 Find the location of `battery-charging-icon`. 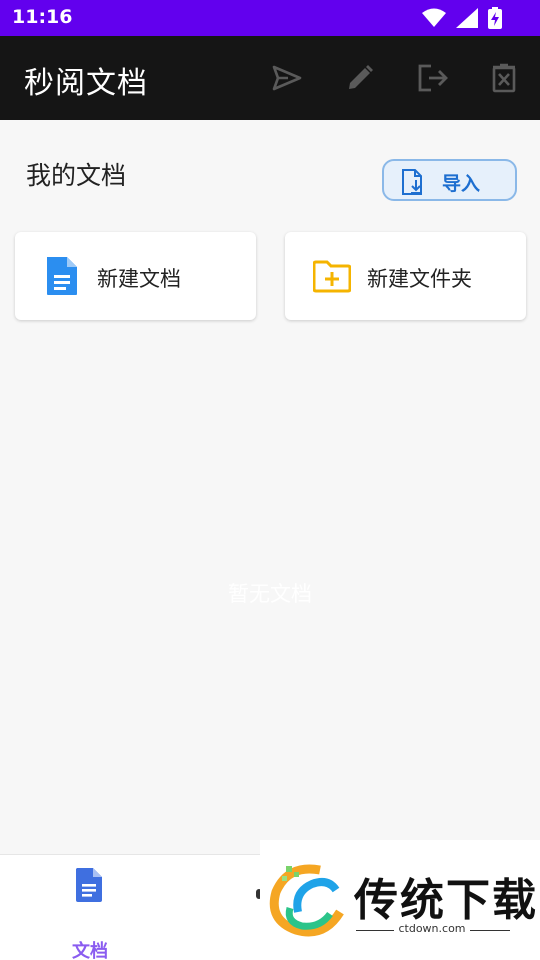

battery-charging-icon is located at coordinates (495, 18).